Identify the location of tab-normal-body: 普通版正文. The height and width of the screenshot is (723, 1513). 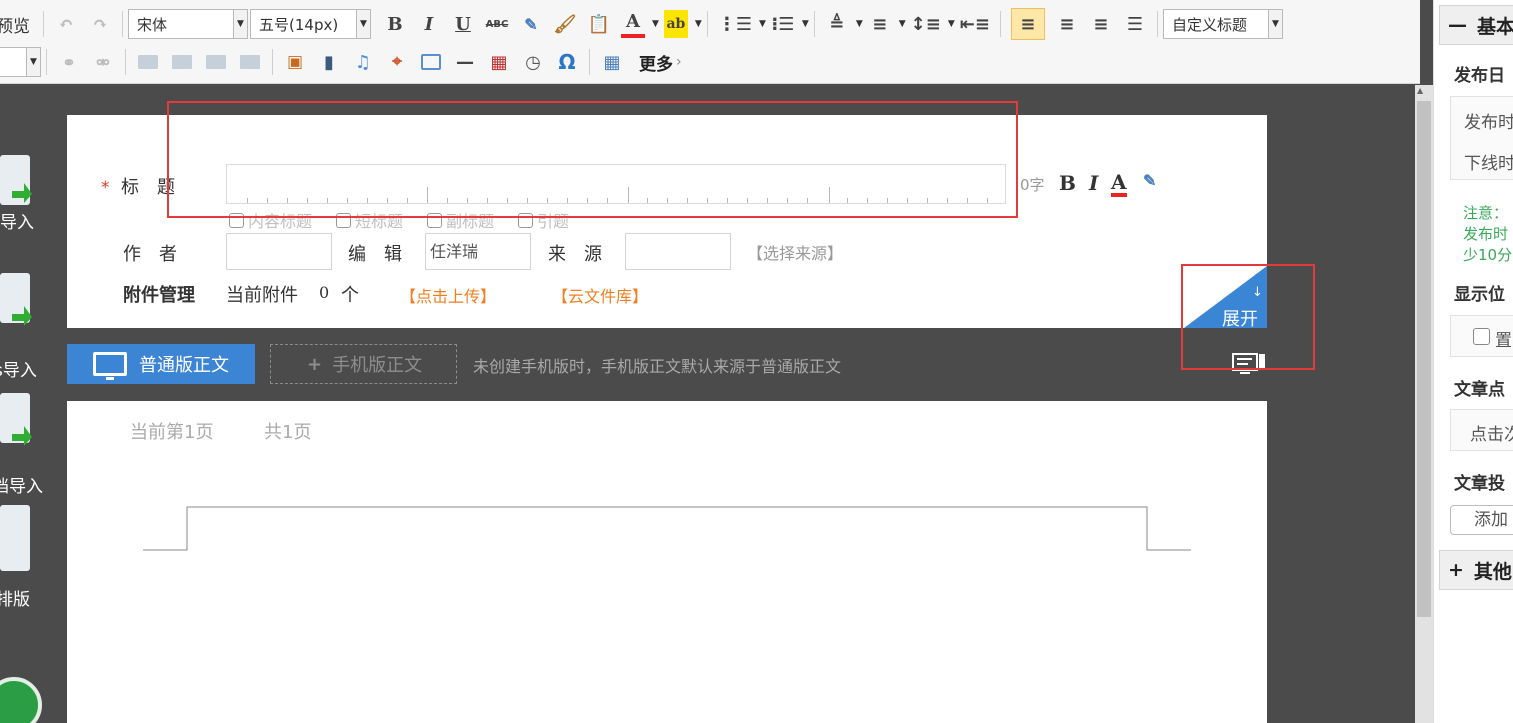
(161, 364).